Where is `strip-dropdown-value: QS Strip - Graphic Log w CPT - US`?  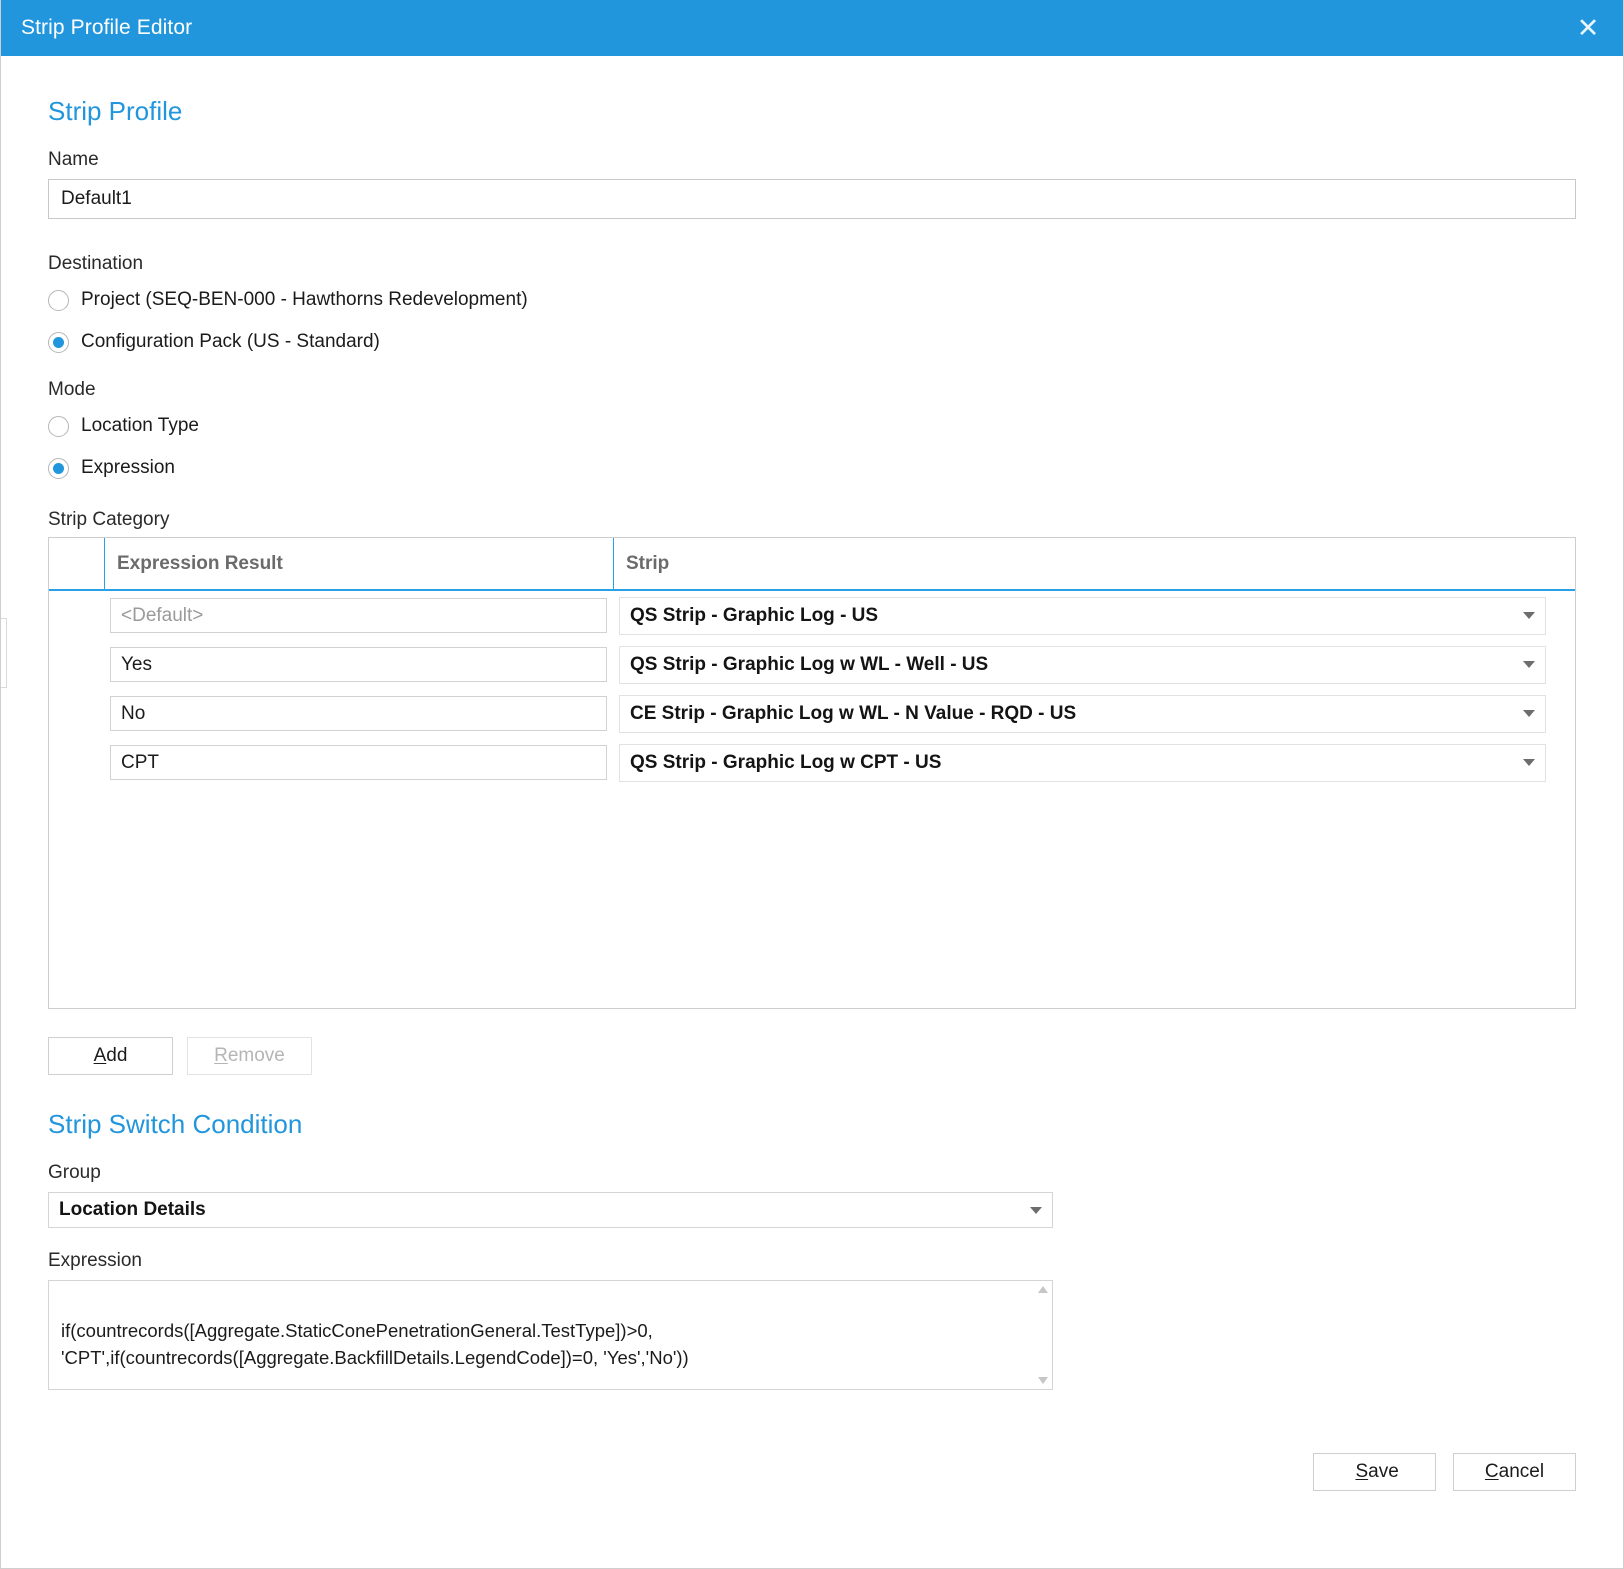 strip-dropdown-value: QS Strip - Graphic Log w CPT - US is located at coordinates (786, 762).